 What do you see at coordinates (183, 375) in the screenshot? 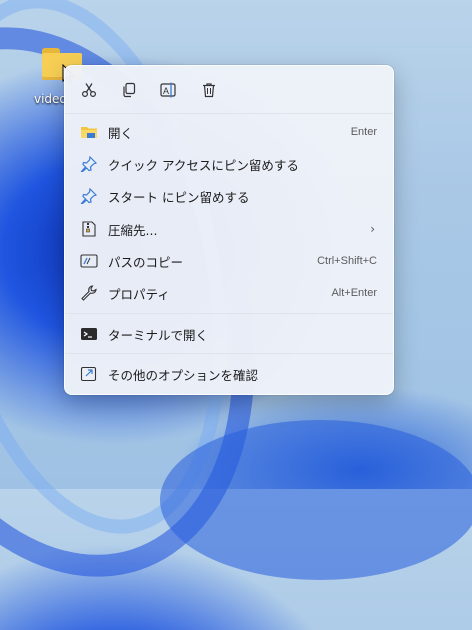
I see `menu-item-label: その他のオプションを確認` at bounding box center [183, 375].